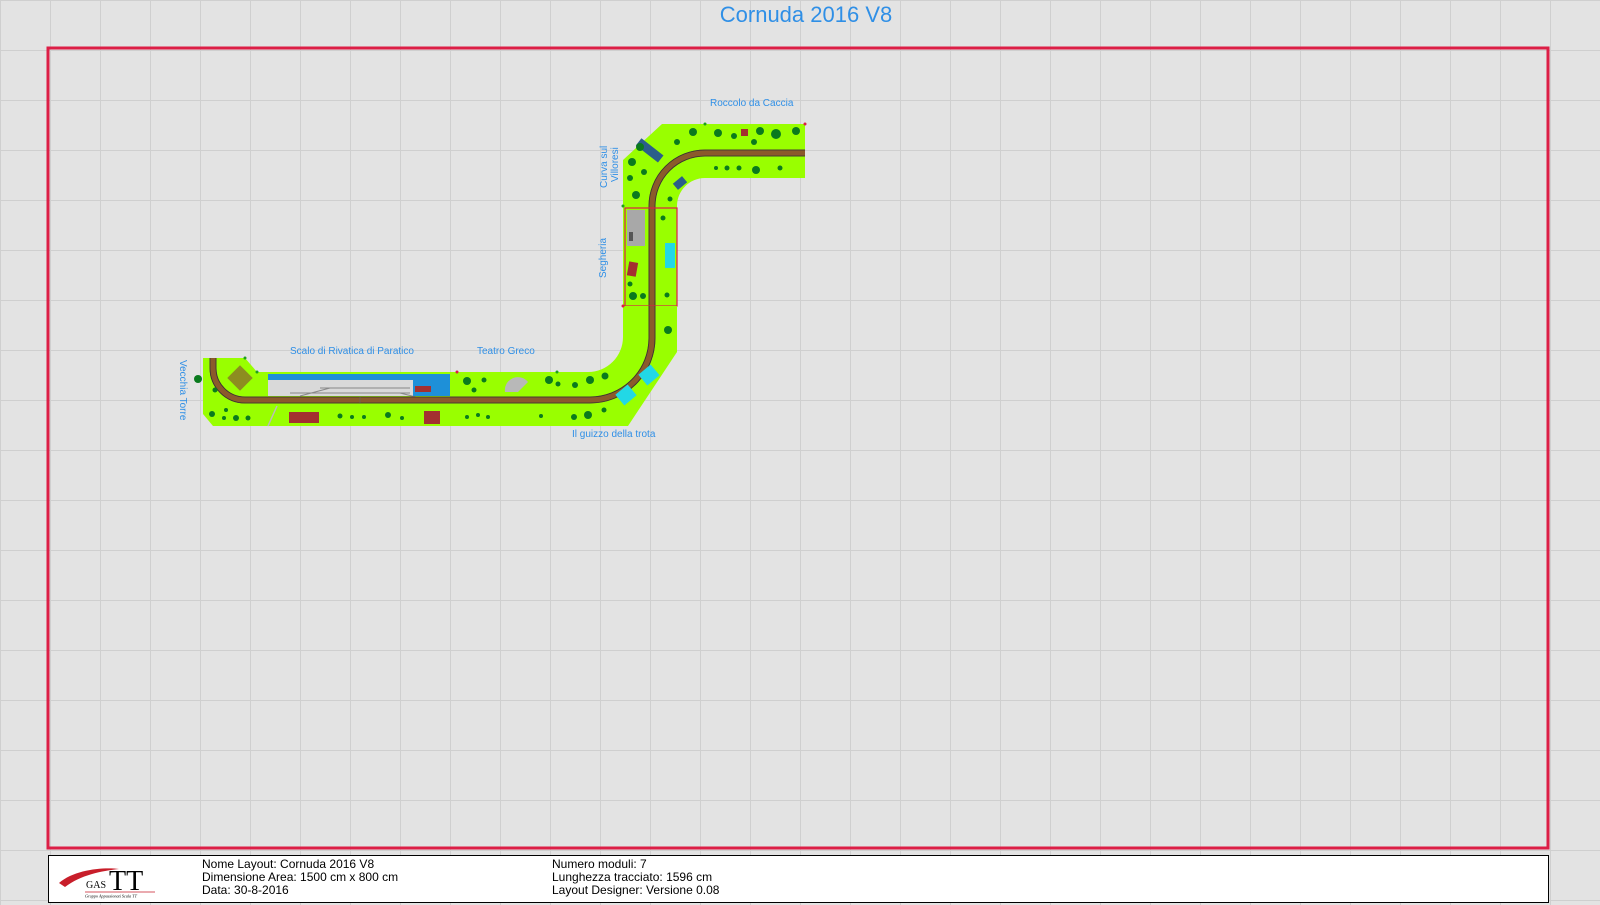 The image size is (1600, 905). What do you see at coordinates (182, 390) in the screenshot?
I see `label-vecchia-torre: Vecchia Torre` at bounding box center [182, 390].